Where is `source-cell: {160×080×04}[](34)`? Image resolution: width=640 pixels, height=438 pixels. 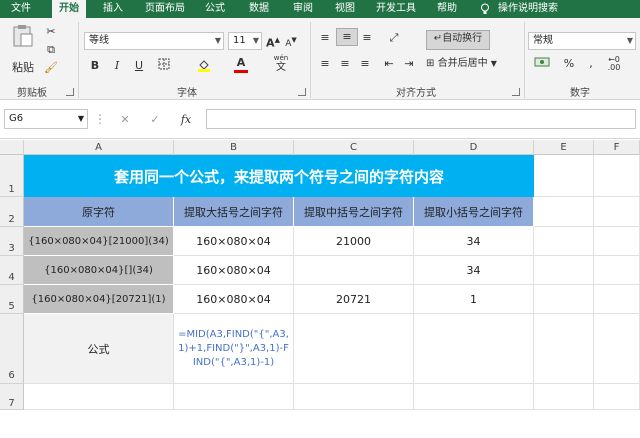
source-cell: {160×080×04}[](34) is located at coordinates (99, 270).